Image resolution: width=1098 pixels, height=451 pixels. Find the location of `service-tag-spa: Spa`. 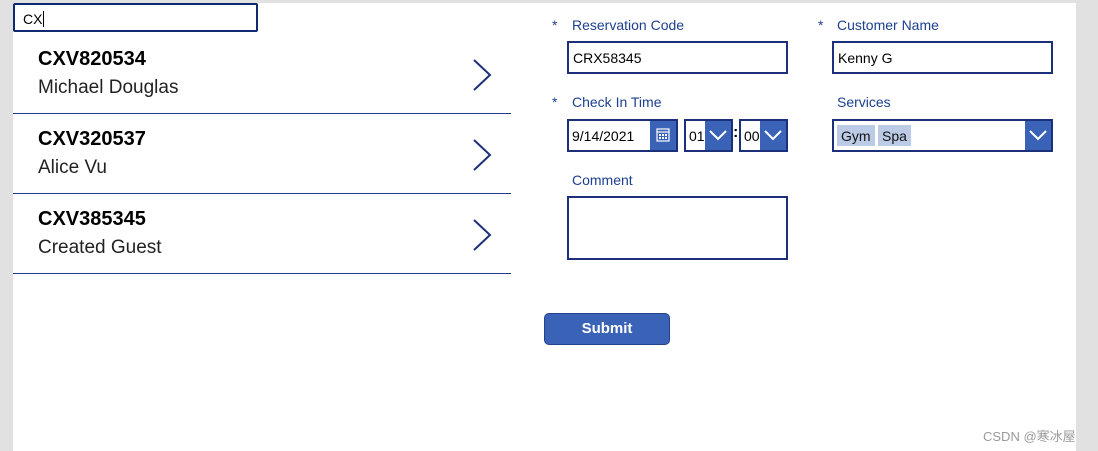

service-tag-spa: Spa is located at coordinates (894, 135).